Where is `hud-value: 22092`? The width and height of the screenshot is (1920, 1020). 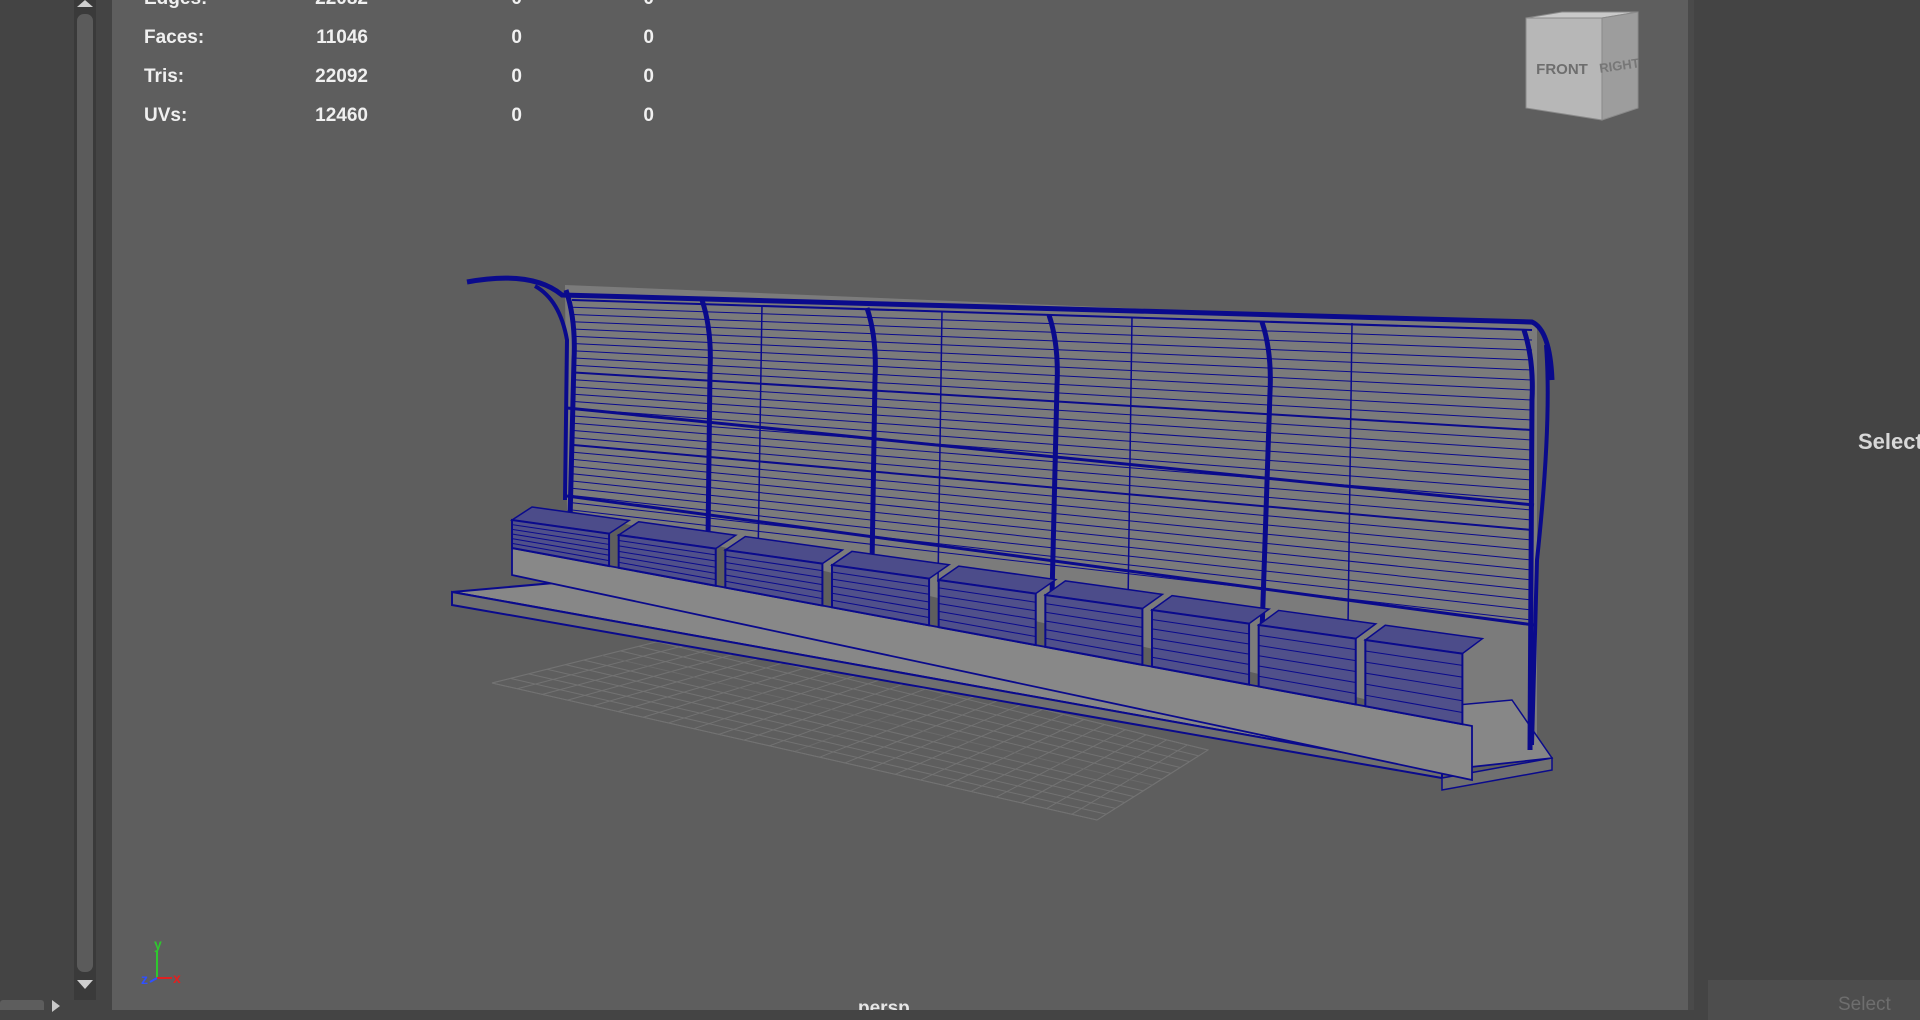 hud-value: 22092 is located at coordinates (341, 76).